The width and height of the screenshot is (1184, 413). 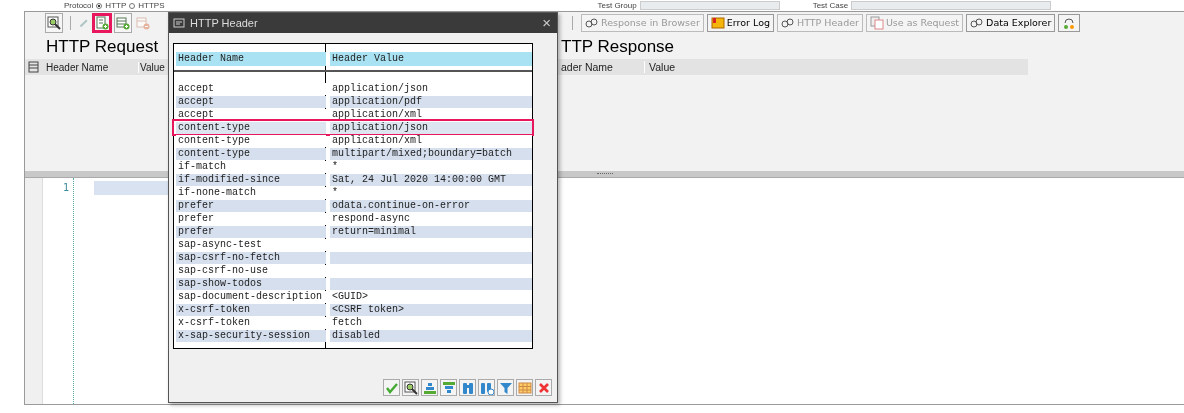 What do you see at coordinates (429, 387) in the screenshot?
I see `sort-ascending-icon` at bounding box center [429, 387].